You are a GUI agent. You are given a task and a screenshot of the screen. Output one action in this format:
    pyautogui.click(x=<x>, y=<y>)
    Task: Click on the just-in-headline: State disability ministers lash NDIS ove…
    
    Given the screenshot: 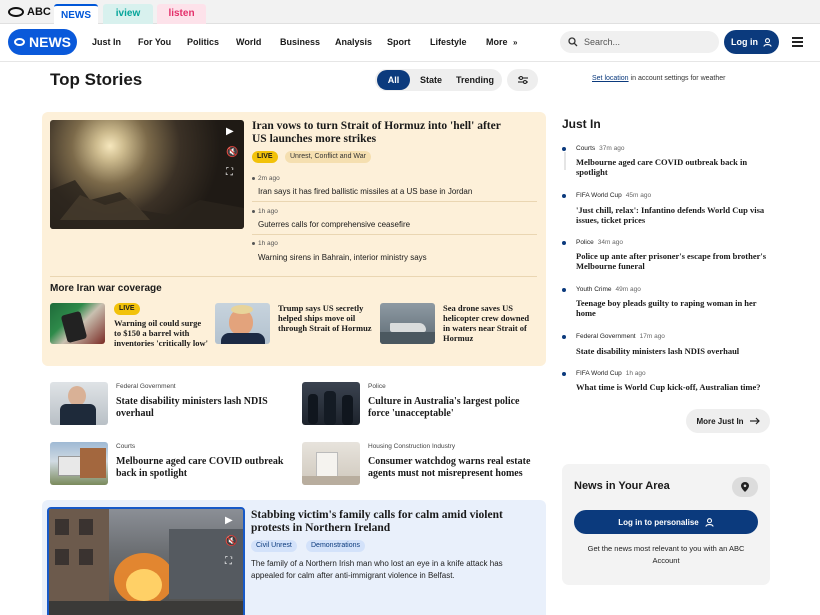 What is the action you would take?
    pyautogui.click(x=673, y=351)
    